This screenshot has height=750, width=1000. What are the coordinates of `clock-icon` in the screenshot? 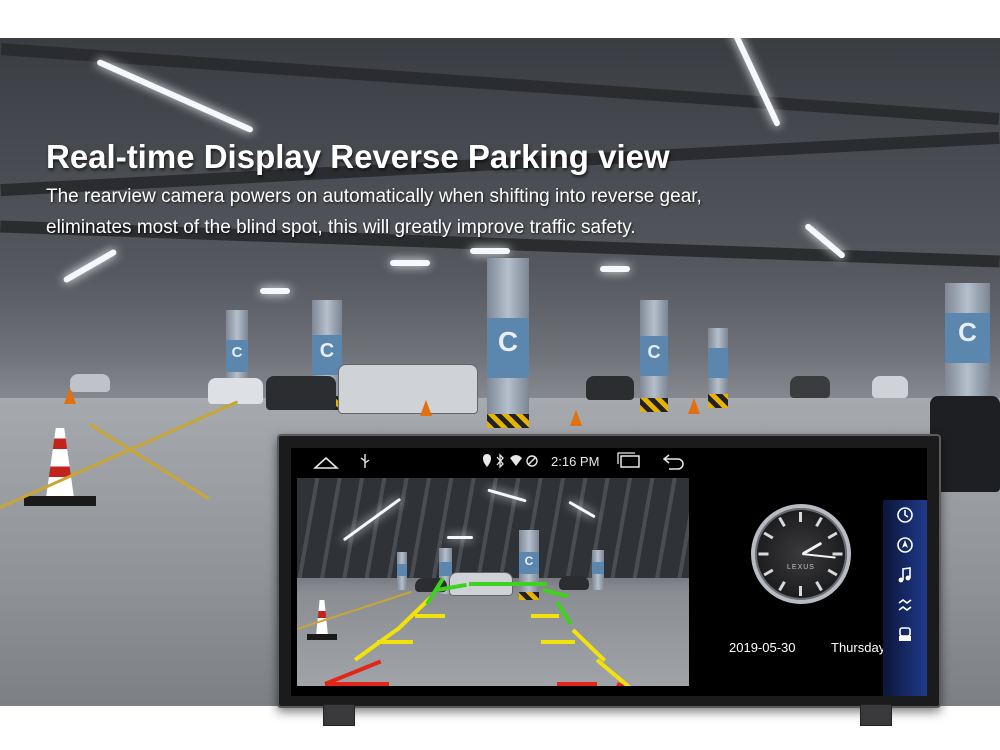 It's located at (905, 516).